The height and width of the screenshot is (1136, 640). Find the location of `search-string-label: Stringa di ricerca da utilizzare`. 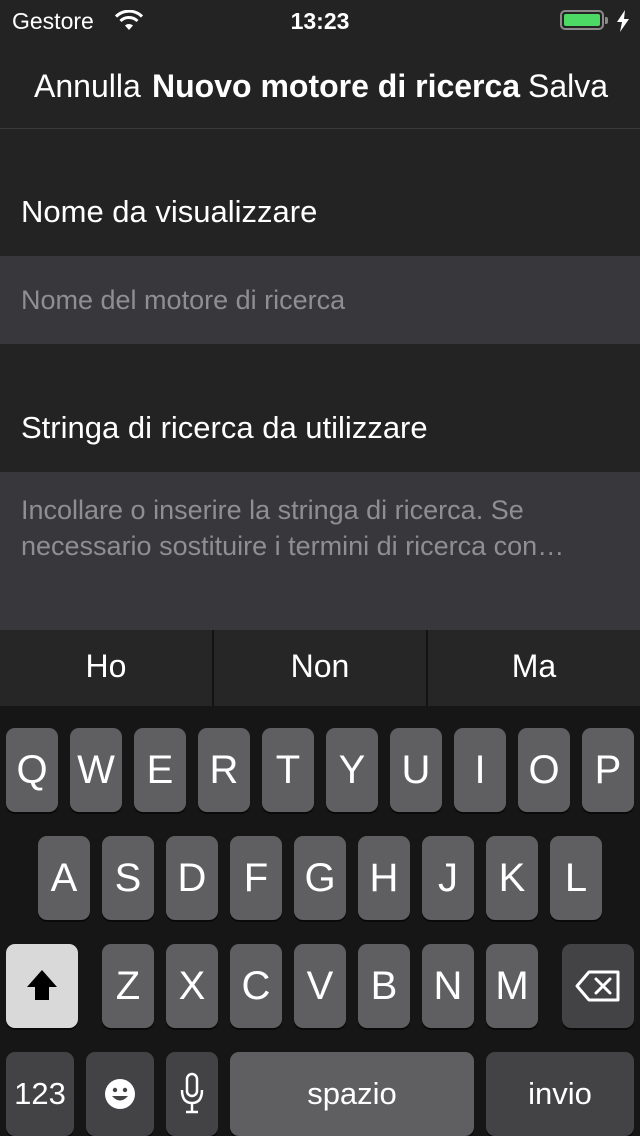

search-string-label: Stringa di ricerca da utilizzare is located at coordinates (224, 427).